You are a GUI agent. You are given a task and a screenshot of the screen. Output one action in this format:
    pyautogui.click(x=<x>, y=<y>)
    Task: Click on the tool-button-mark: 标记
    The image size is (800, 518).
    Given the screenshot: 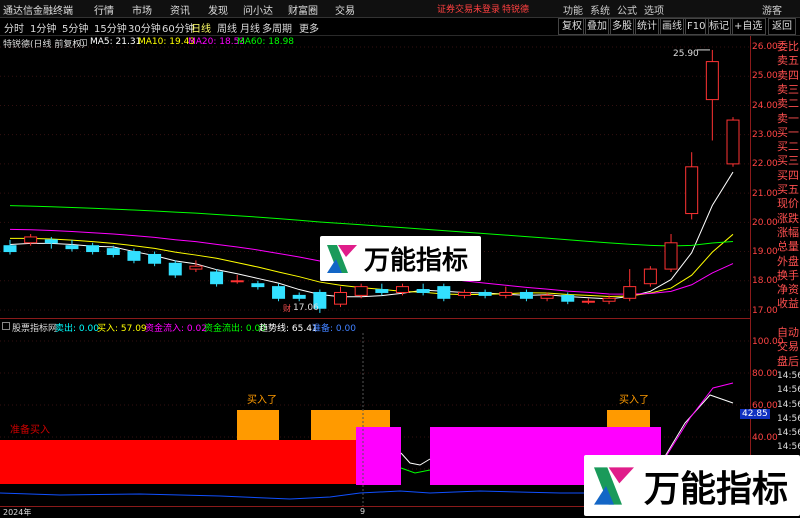 What is the action you would take?
    pyautogui.click(x=719, y=26)
    